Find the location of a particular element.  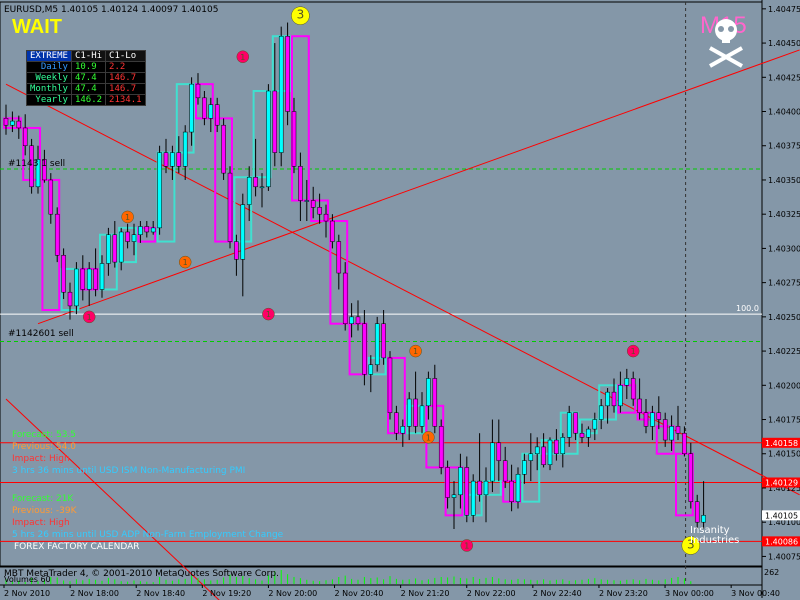

y-tick-label: 1.40475 is located at coordinates (784, 9).